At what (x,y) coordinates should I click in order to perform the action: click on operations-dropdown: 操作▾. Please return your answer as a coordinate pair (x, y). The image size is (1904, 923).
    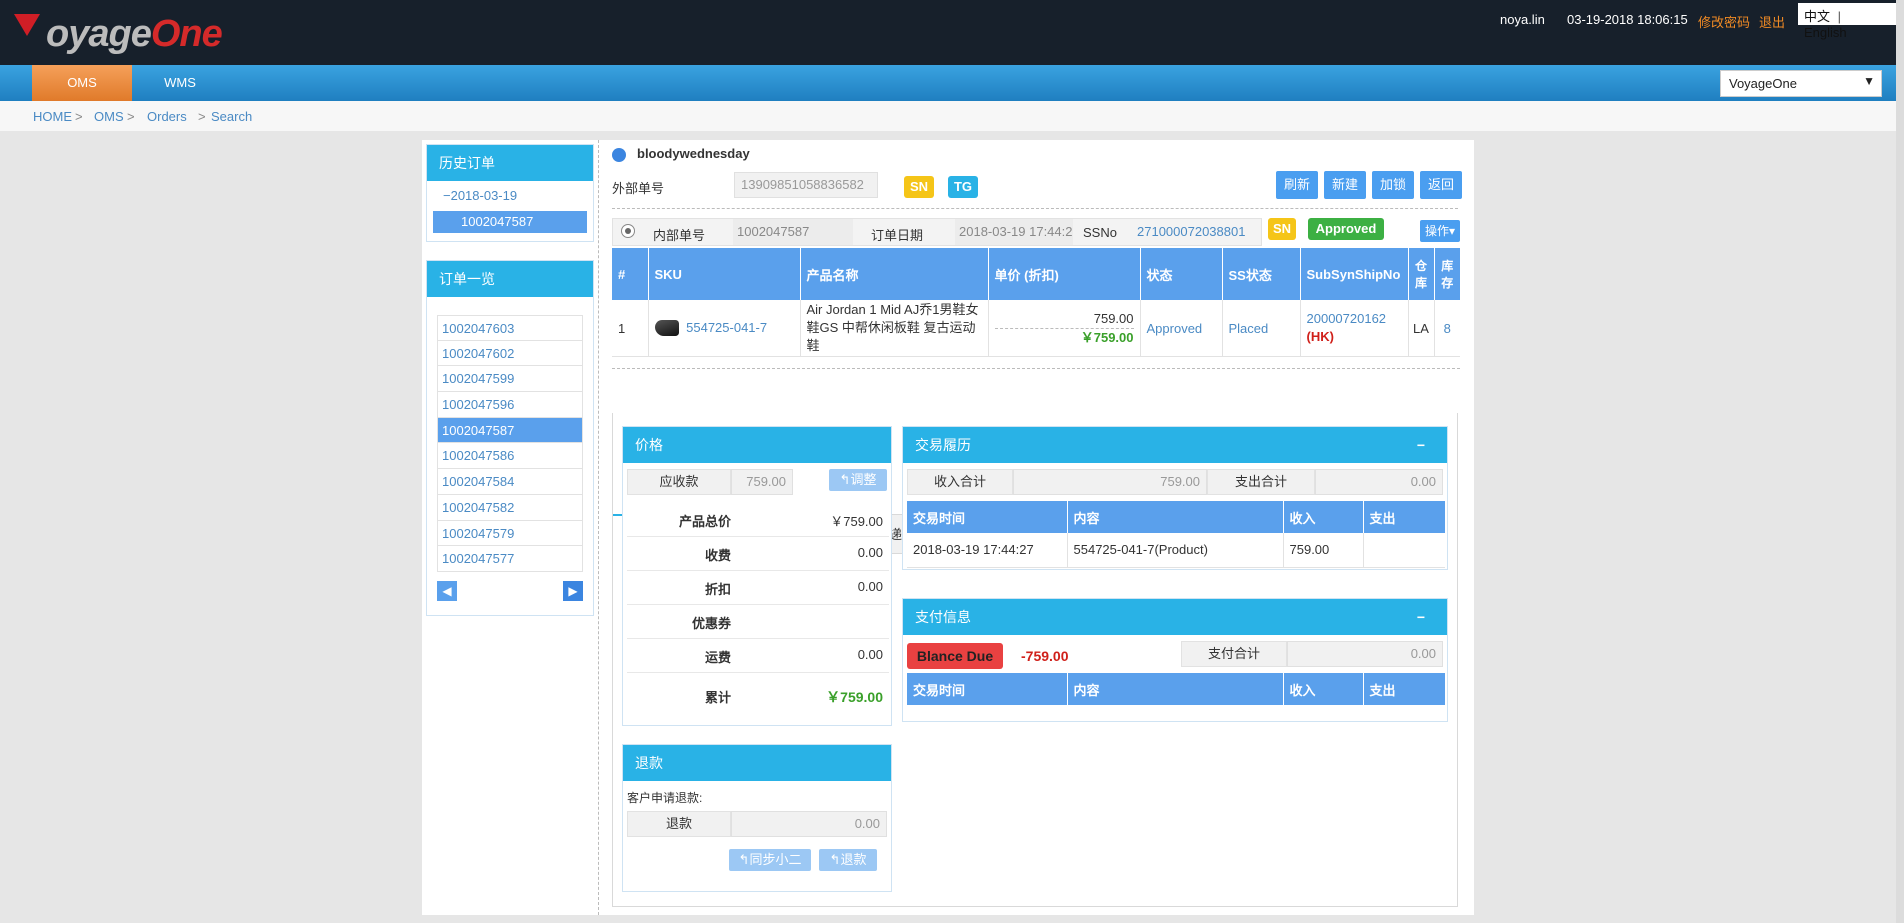
    Looking at the image, I should click on (1440, 231).